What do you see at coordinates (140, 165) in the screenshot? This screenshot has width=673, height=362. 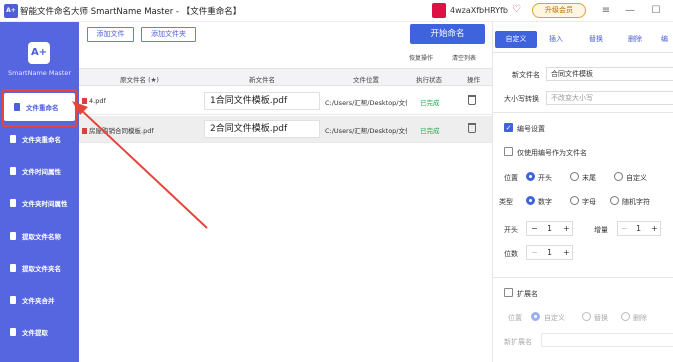 I see `annotation-arrow` at bounding box center [140, 165].